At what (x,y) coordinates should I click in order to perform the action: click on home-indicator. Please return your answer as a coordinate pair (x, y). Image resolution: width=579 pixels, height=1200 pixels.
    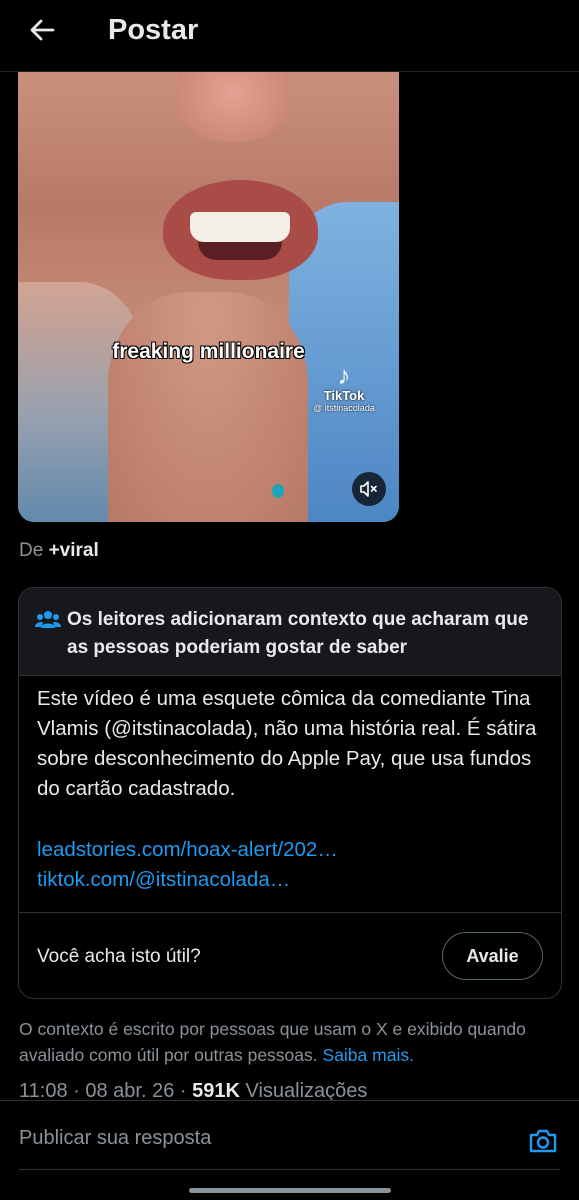
    Looking at the image, I should click on (290, 1190).